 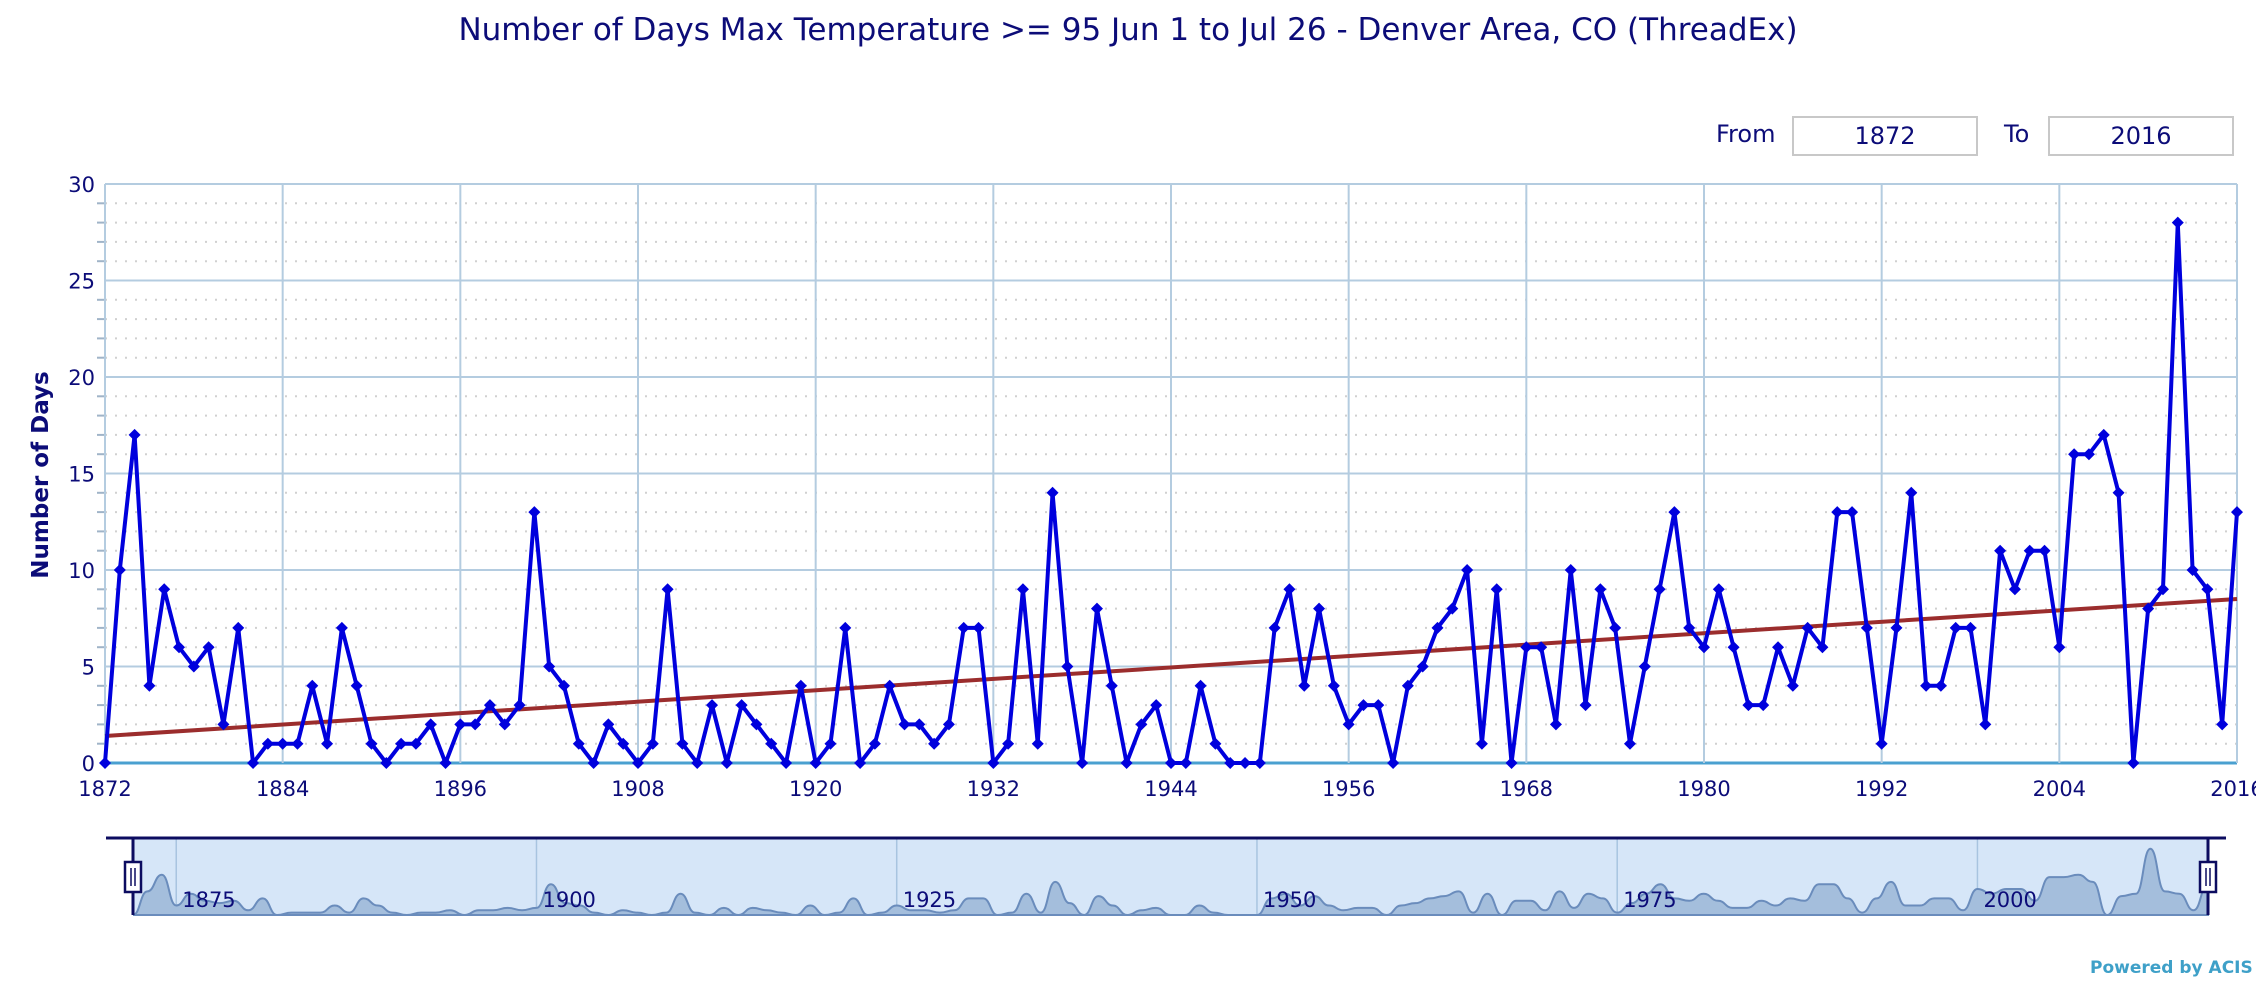 What do you see at coordinates (1185, 763) in the screenshot?
I see `data-point-1945` at bounding box center [1185, 763].